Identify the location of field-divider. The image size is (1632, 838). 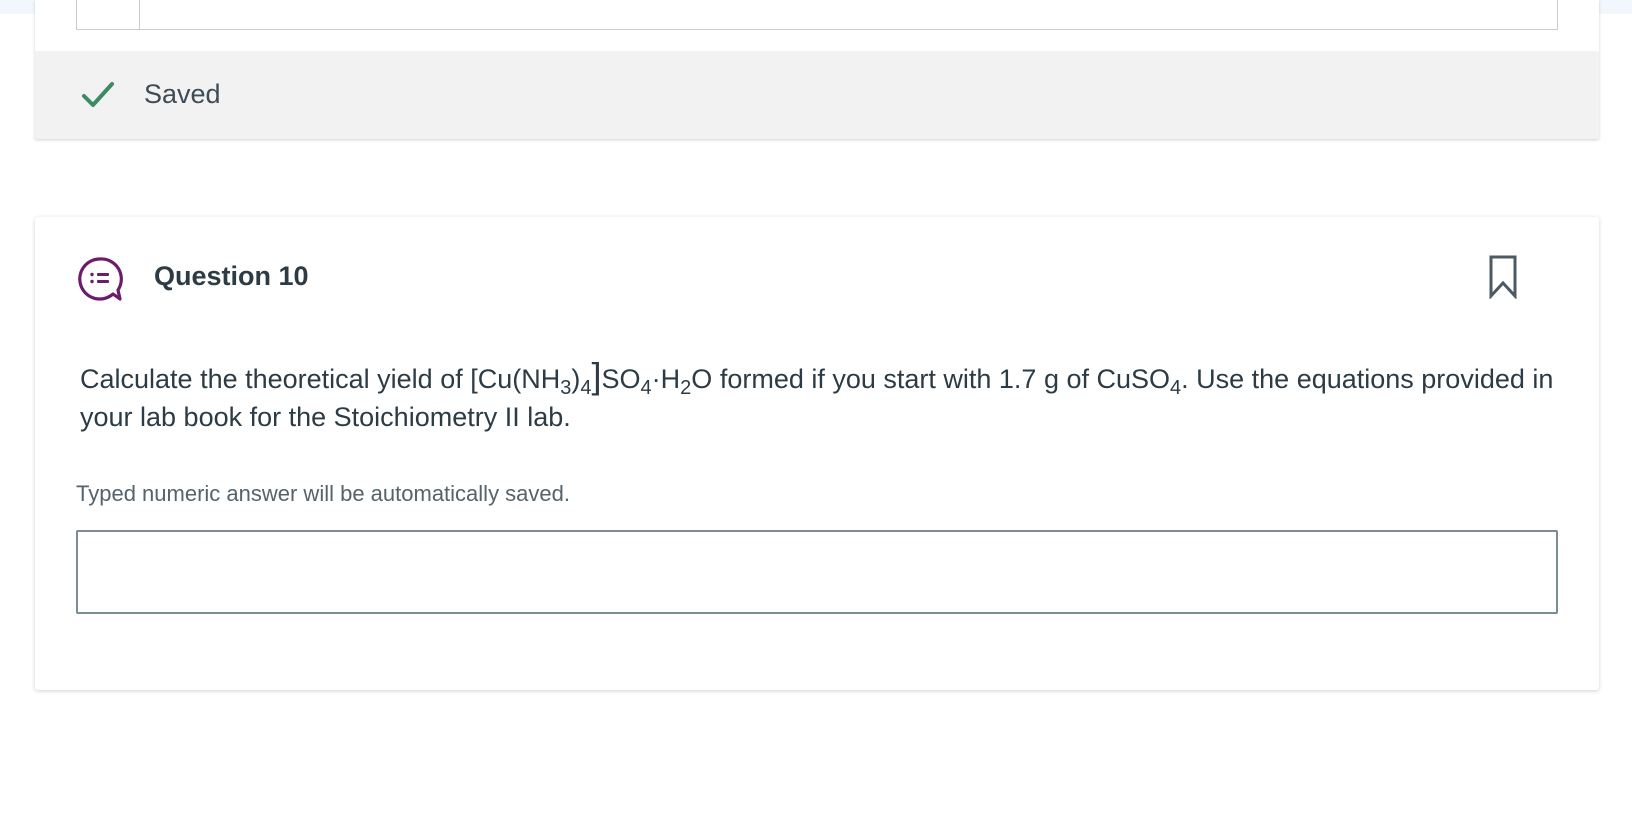
(139, 14).